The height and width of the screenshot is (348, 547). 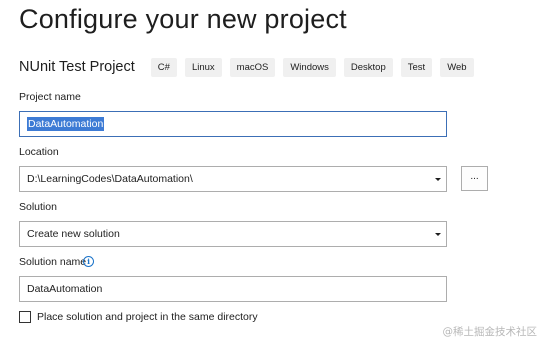 I want to click on solution-name-label: Solution name, so click(x=53, y=262).